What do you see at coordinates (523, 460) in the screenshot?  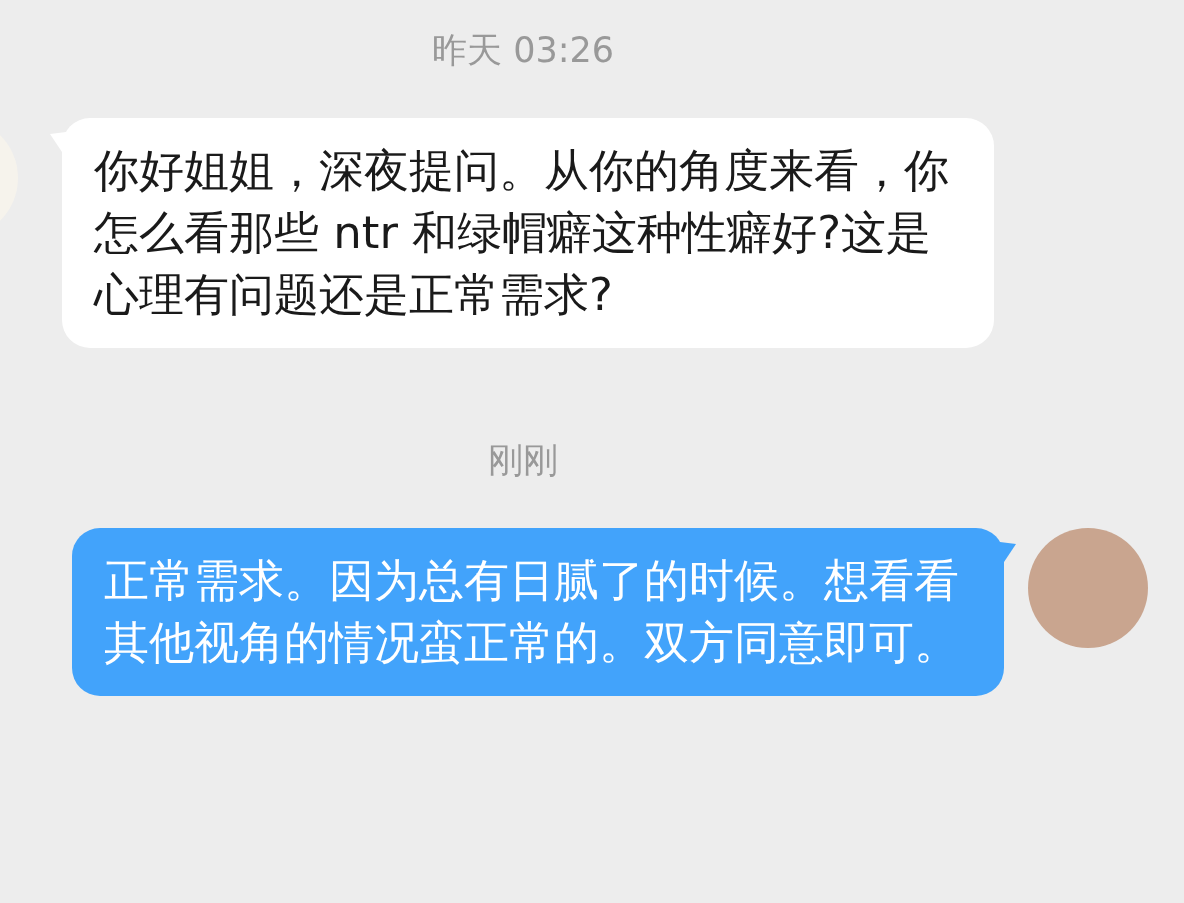 I see `timestamp: 刚刚` at bounding box center [523, 460].